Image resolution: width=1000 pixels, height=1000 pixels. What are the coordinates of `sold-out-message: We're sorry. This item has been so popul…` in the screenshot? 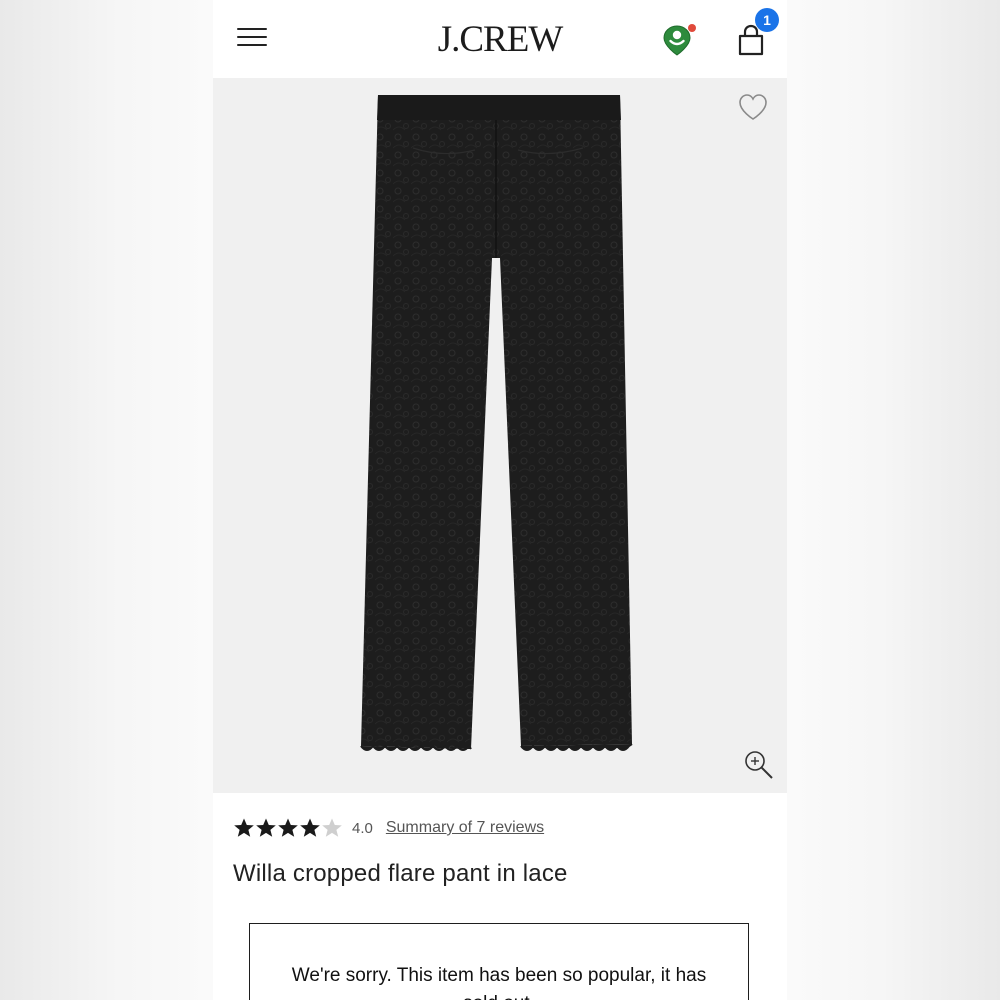 It's located at (499, 982).